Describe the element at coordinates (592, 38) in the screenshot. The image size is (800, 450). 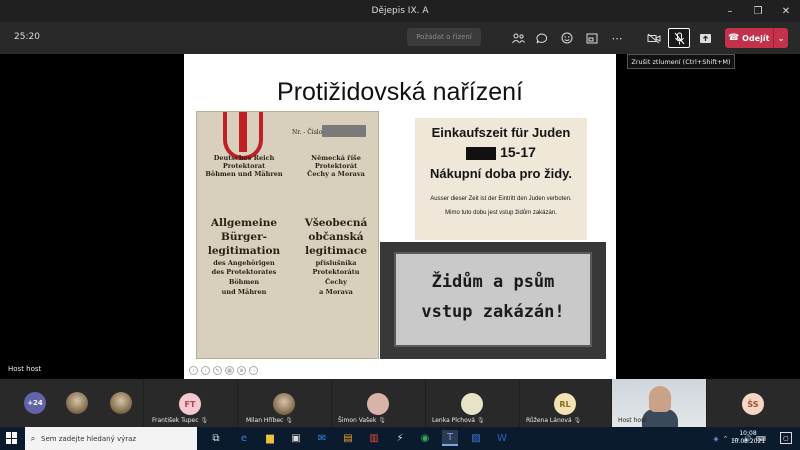
I see `breakout-rooms-icon` at that location.